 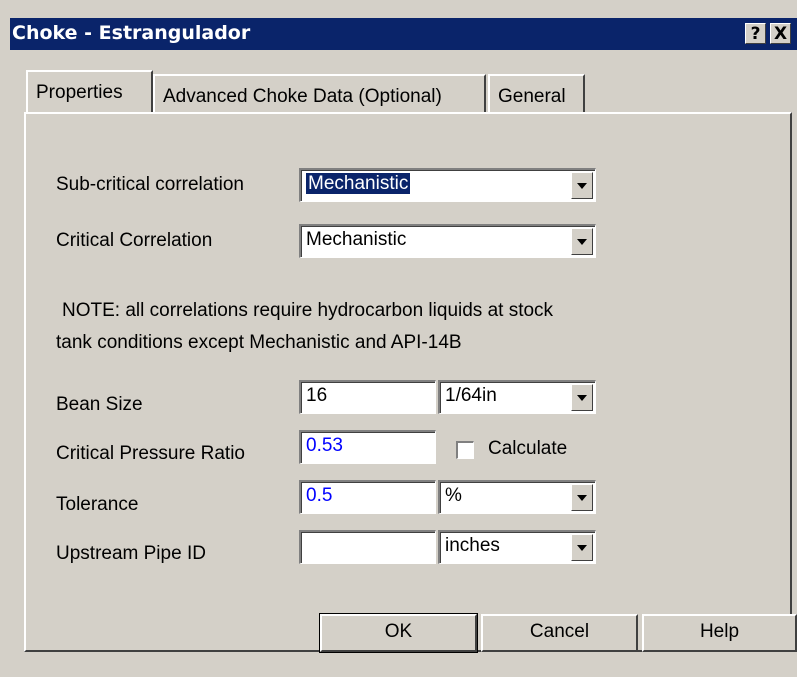 What do you see at coordinates (465, 450) in the screenshot?
I see `calculate-checkbox` at bounding box center [465, 450].